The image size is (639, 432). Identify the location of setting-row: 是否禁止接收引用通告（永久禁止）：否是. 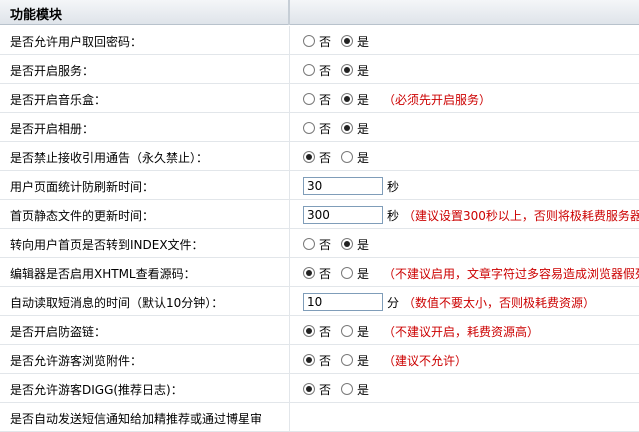
(319, 156).